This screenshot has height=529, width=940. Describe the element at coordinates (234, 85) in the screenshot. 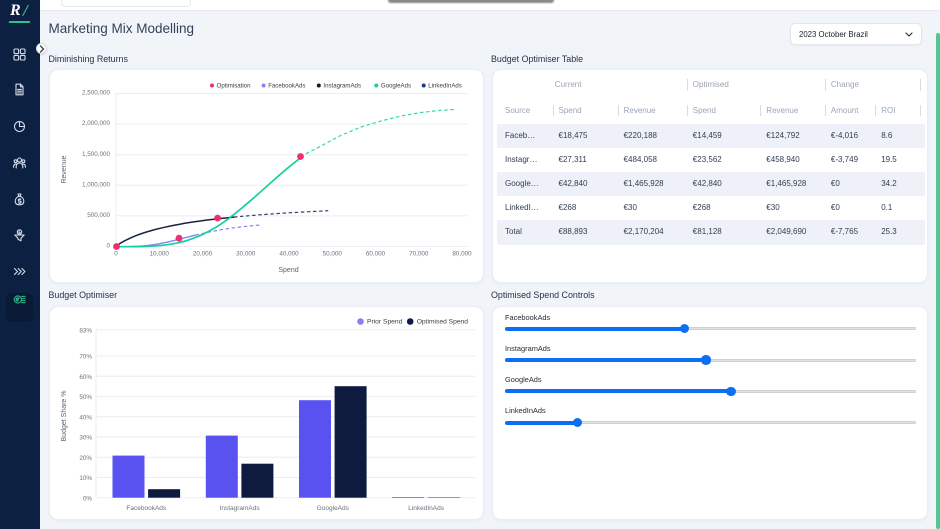

I see `svg-text: Optimisation` at that location.